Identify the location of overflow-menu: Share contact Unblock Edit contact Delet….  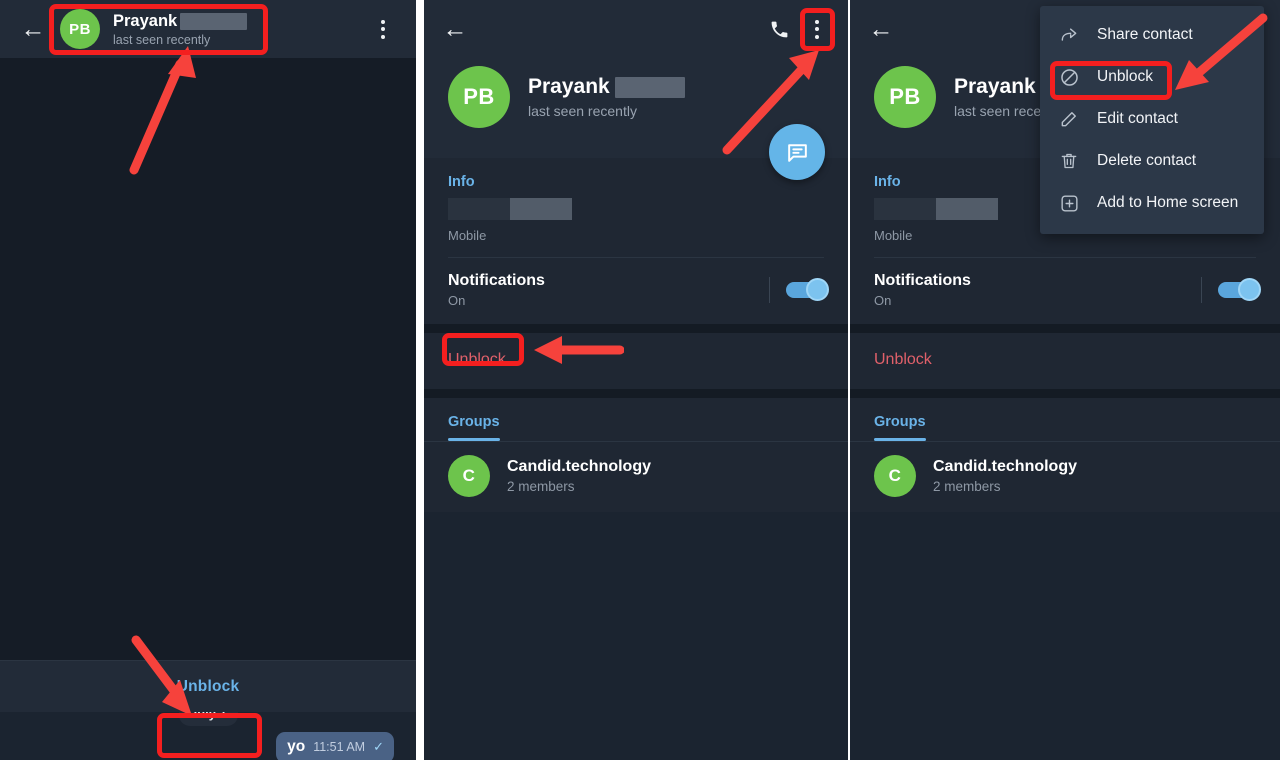
(1152, 120).